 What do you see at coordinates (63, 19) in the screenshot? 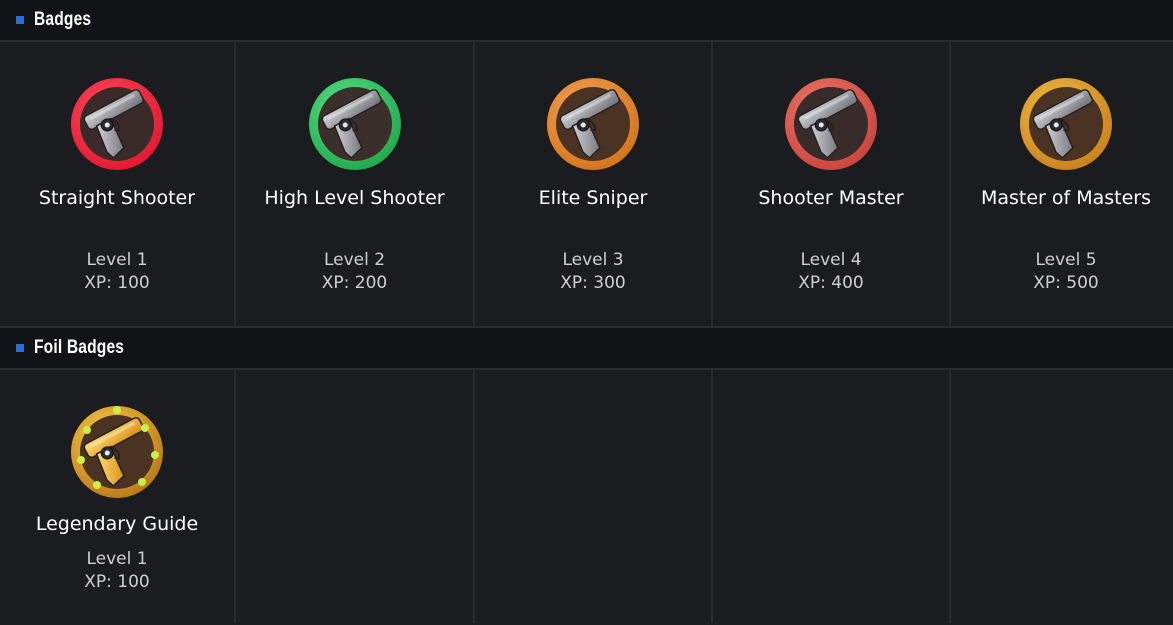
I see `section-title-badges: Badges` at bounding box center [63, 19].